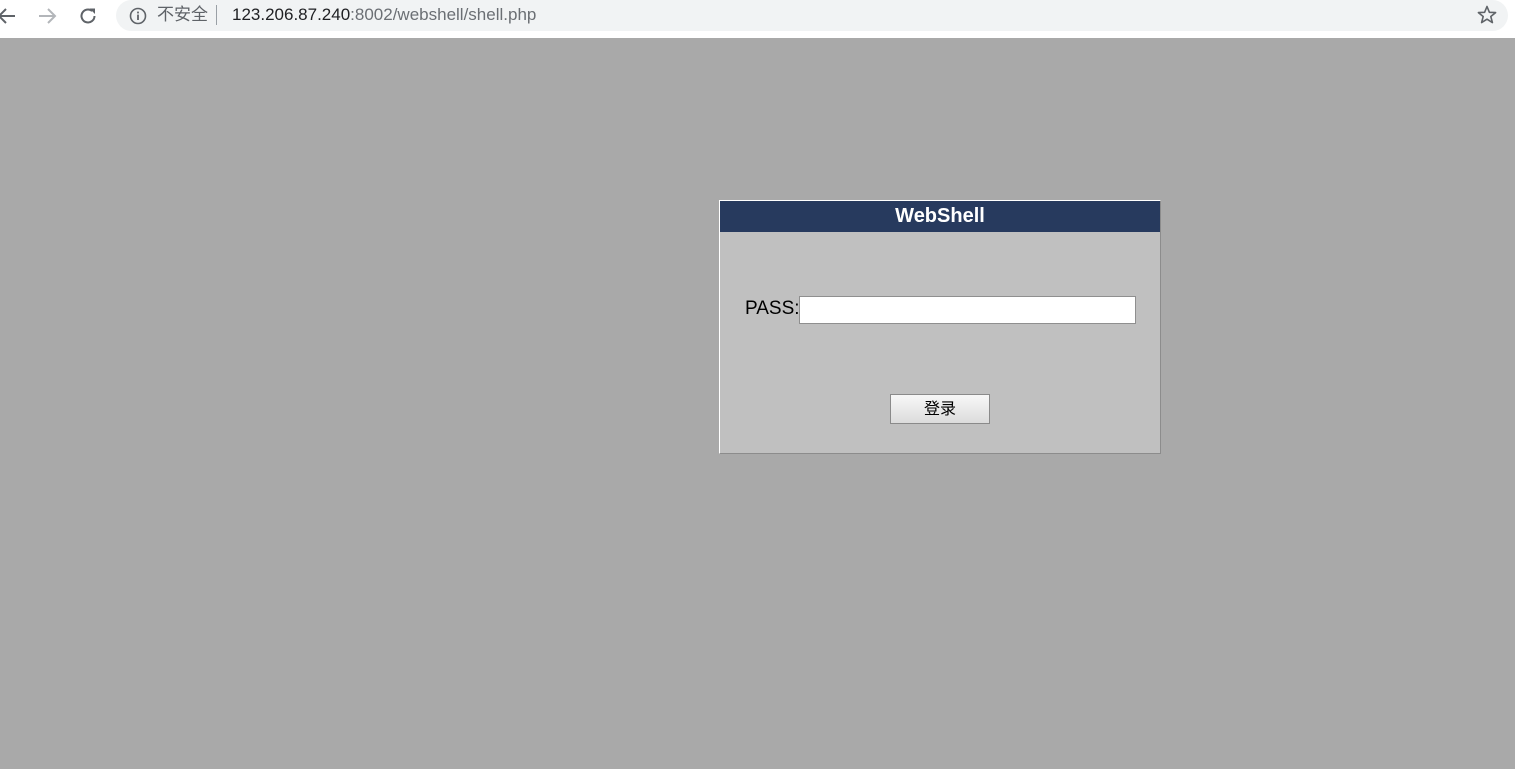 This screenshot has height=769, width=1515. I want to click on reload-icon, so click(88, 16).